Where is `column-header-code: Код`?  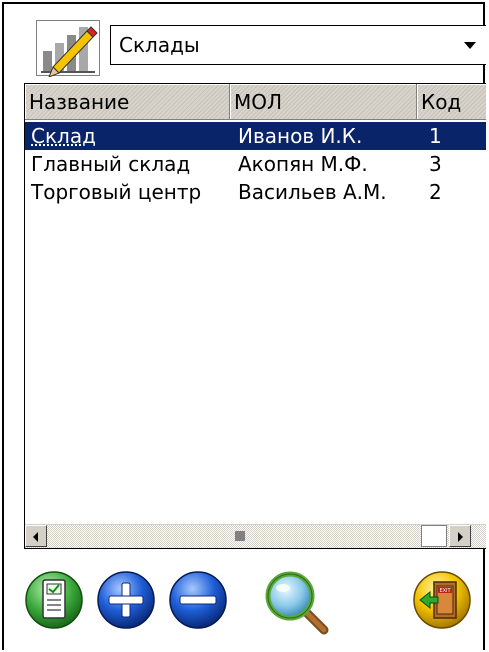
column-header-code: Код is located at coordinates (451, 102).